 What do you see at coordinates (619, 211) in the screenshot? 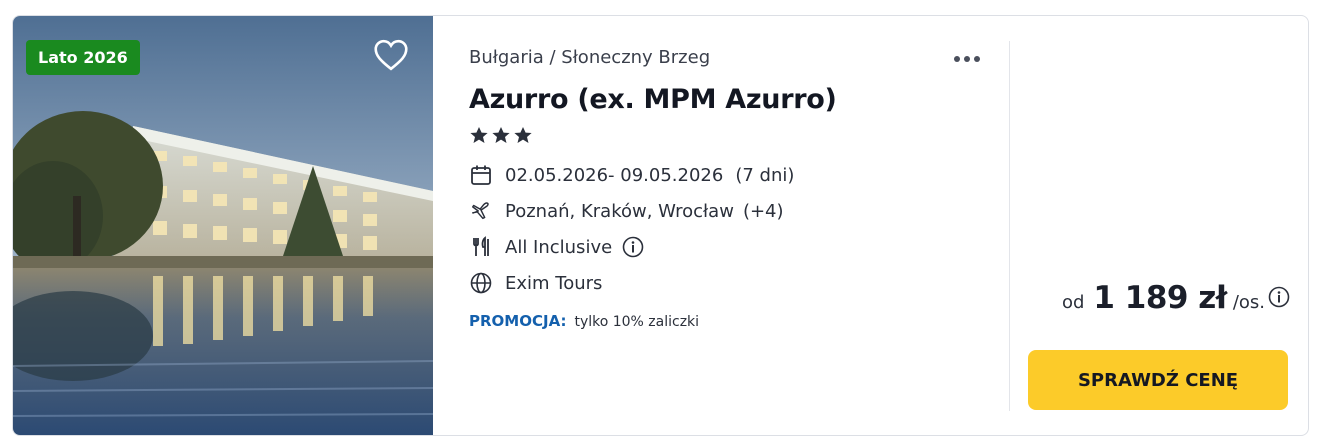
I see `departure-airports: Poznań, Kraków, Wrocław` at bounding box center [619, 211].